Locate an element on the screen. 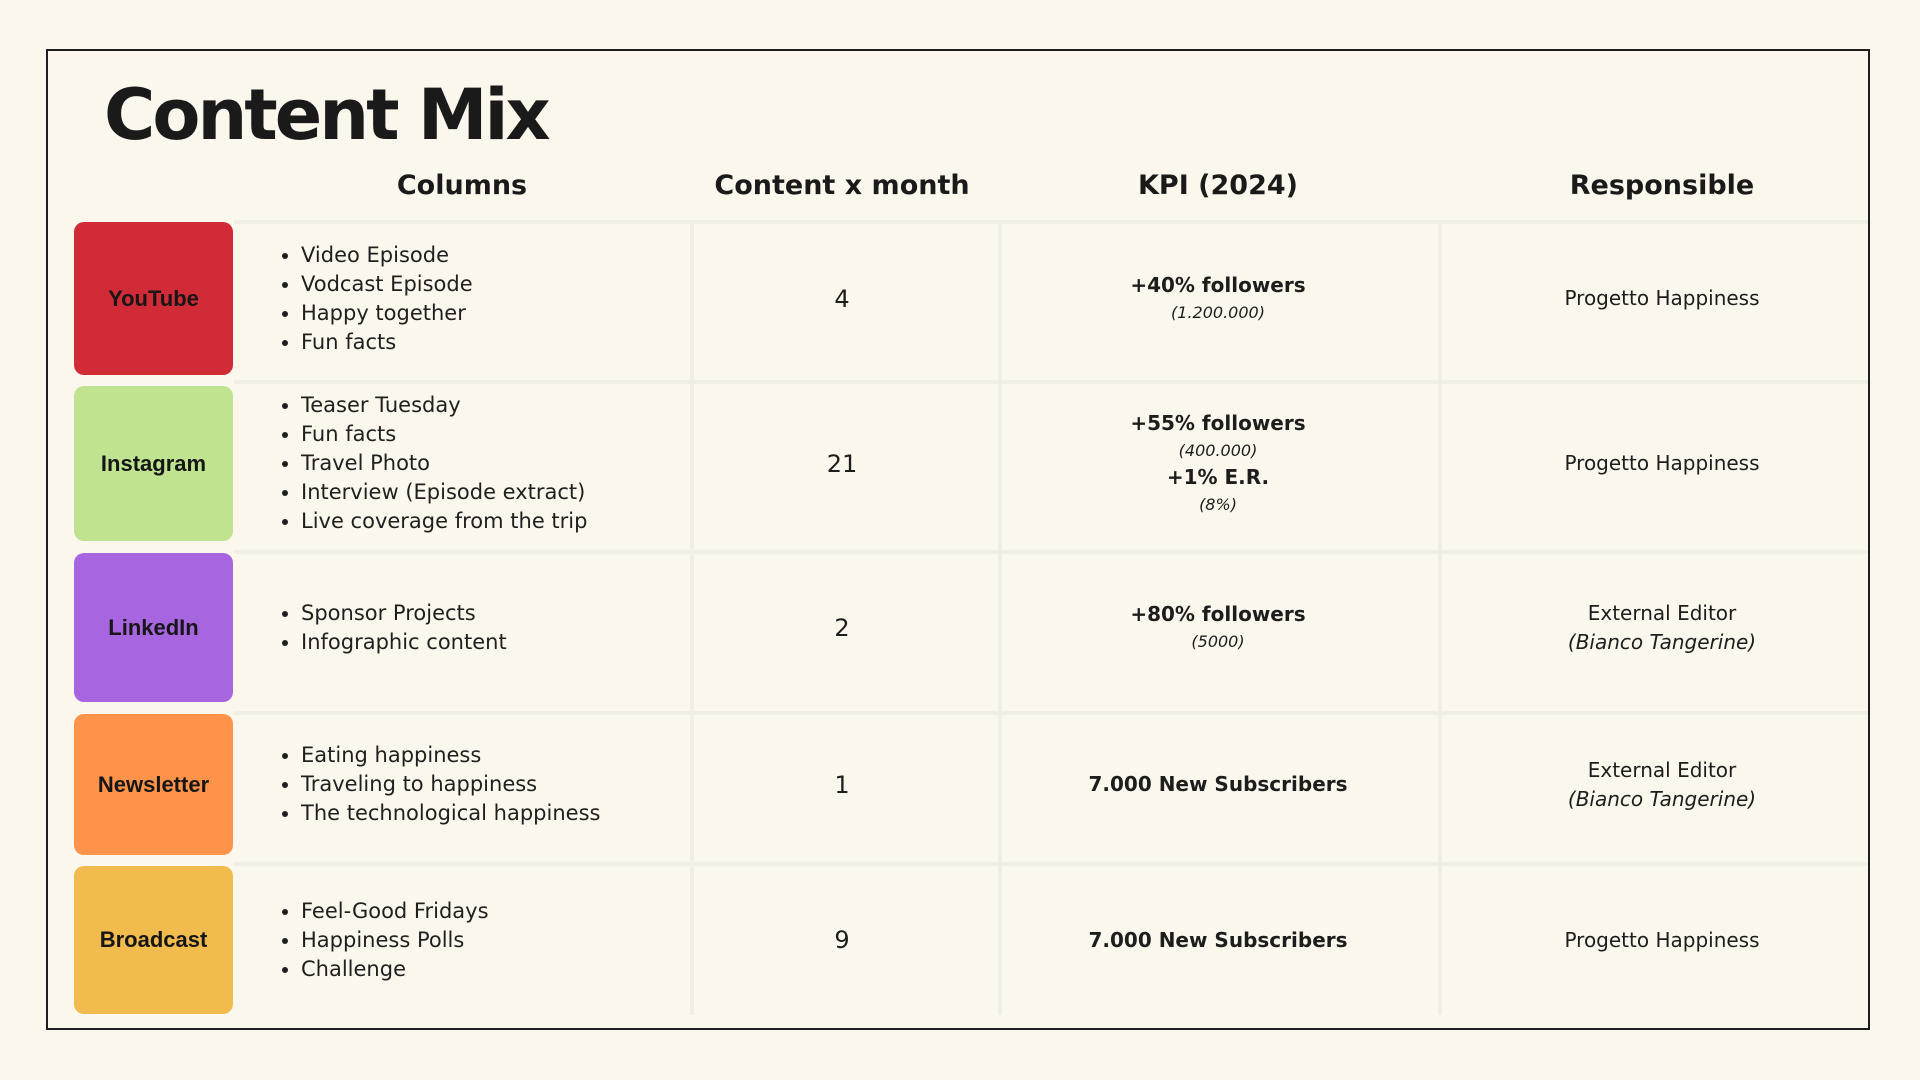 The image size is (1920, 1080). kpi-cell: +55% followers (400.000) +1% E.R. (8%) is located at coordinates (1218, 463).